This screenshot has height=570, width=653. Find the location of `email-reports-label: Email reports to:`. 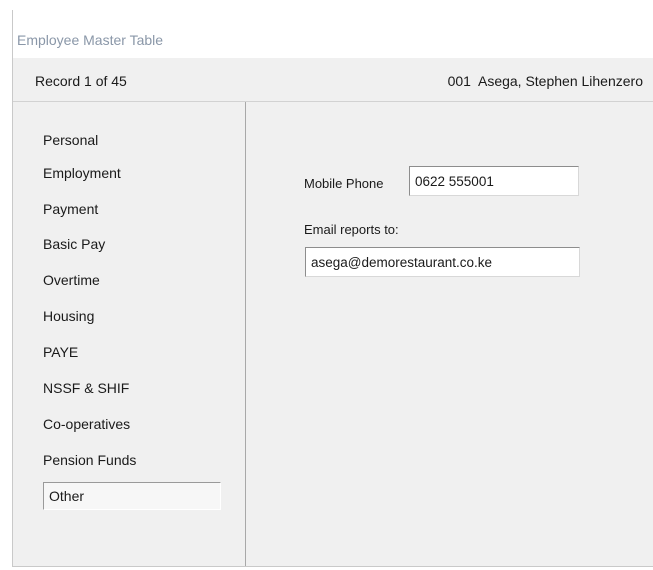

email-reports-label: Email reports to: is located at coordinates (351, 229).